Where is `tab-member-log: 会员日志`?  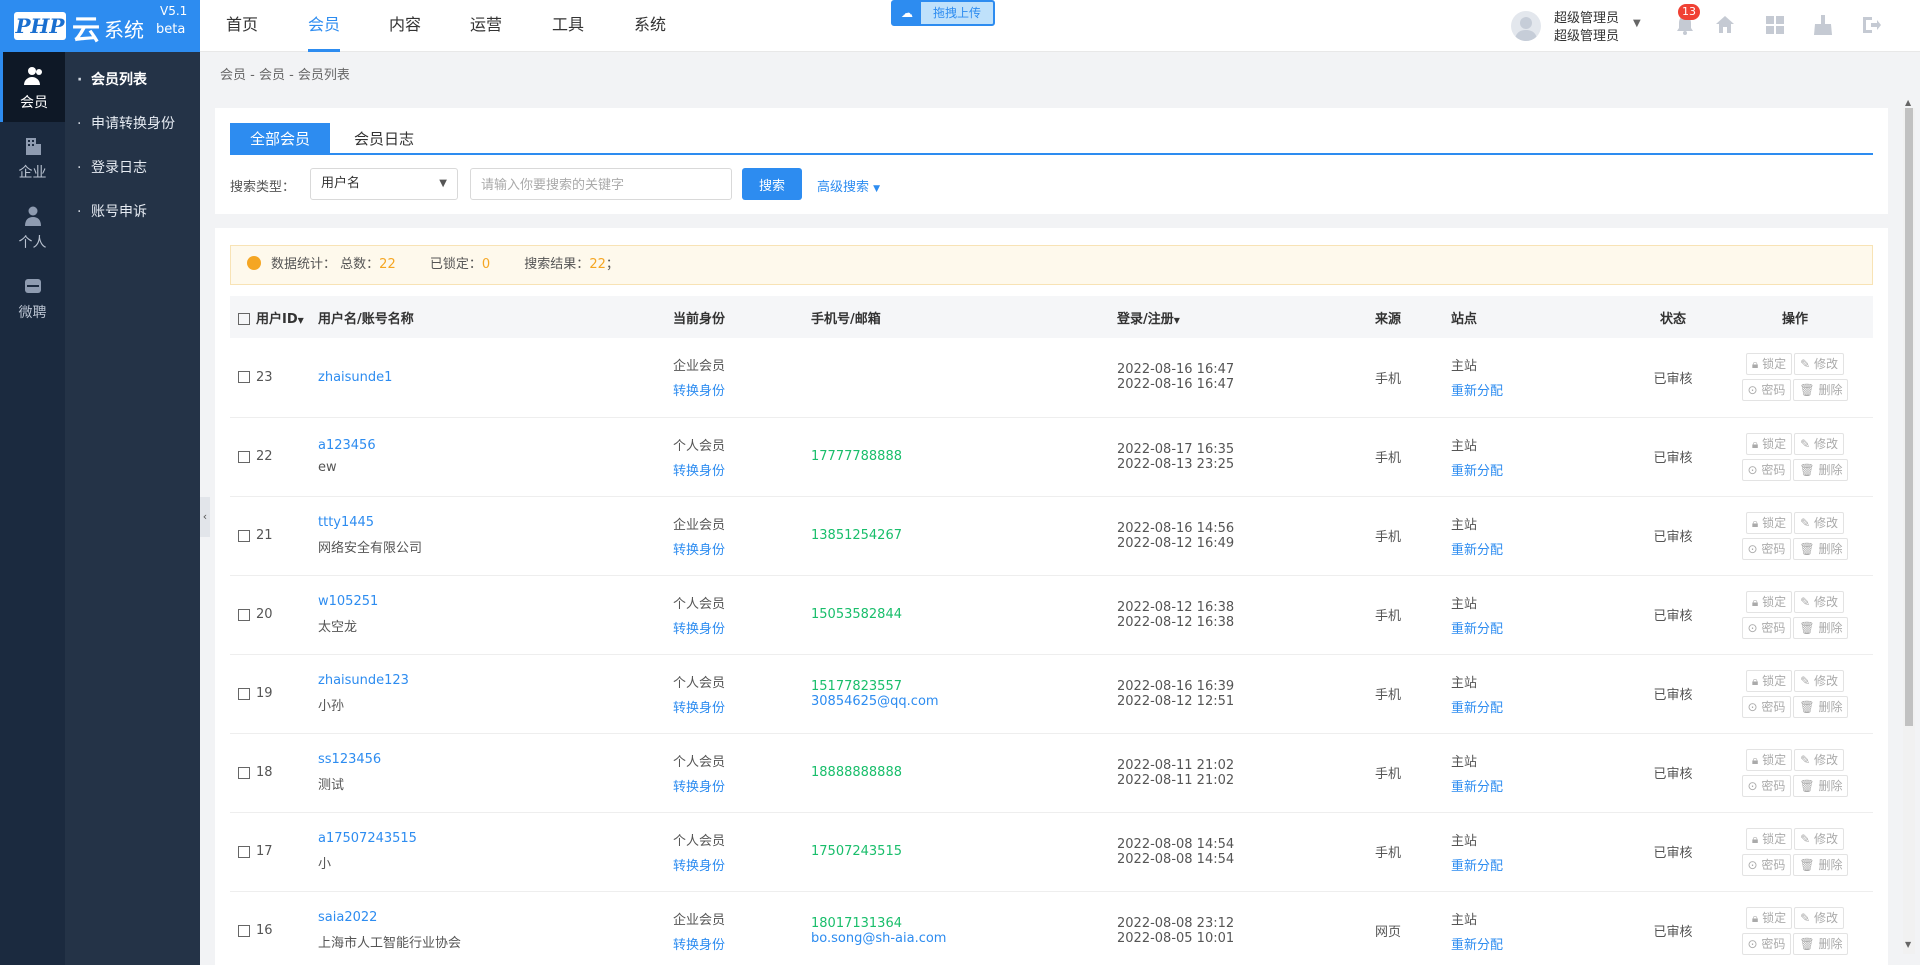 tab-member-log: 会员日志 is located at coordinates (384, 139).